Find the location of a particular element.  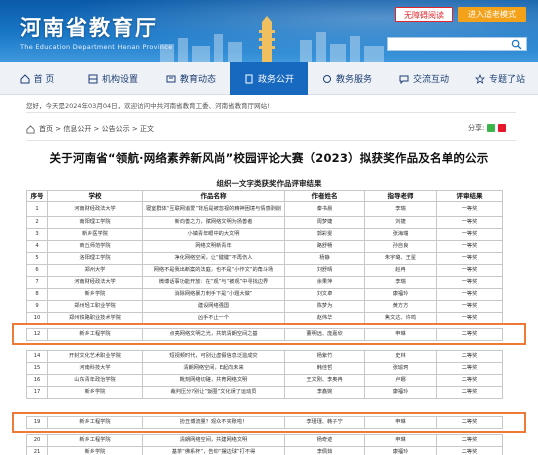

table-cell-teacher: 赵冉 is located at coordinates (400, 270).